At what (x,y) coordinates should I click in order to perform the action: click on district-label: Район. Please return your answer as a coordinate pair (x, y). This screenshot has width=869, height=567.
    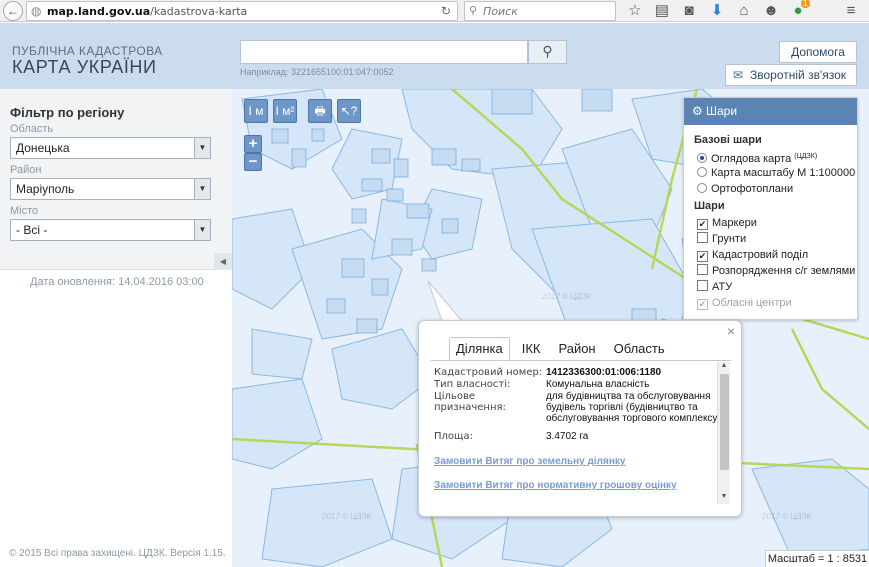
    Looking at the image, I should click on (26, 170).